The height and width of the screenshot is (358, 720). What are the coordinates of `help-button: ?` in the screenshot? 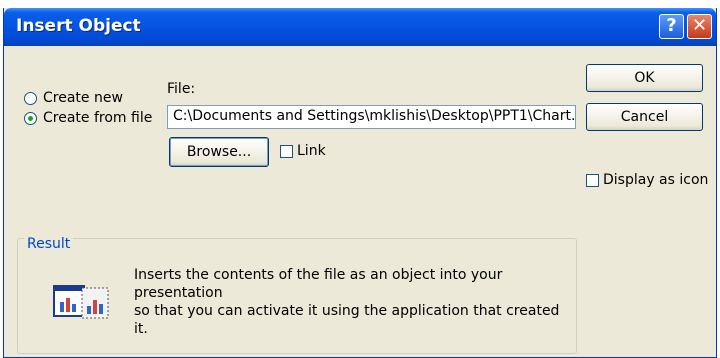 It's located at (671, 26).